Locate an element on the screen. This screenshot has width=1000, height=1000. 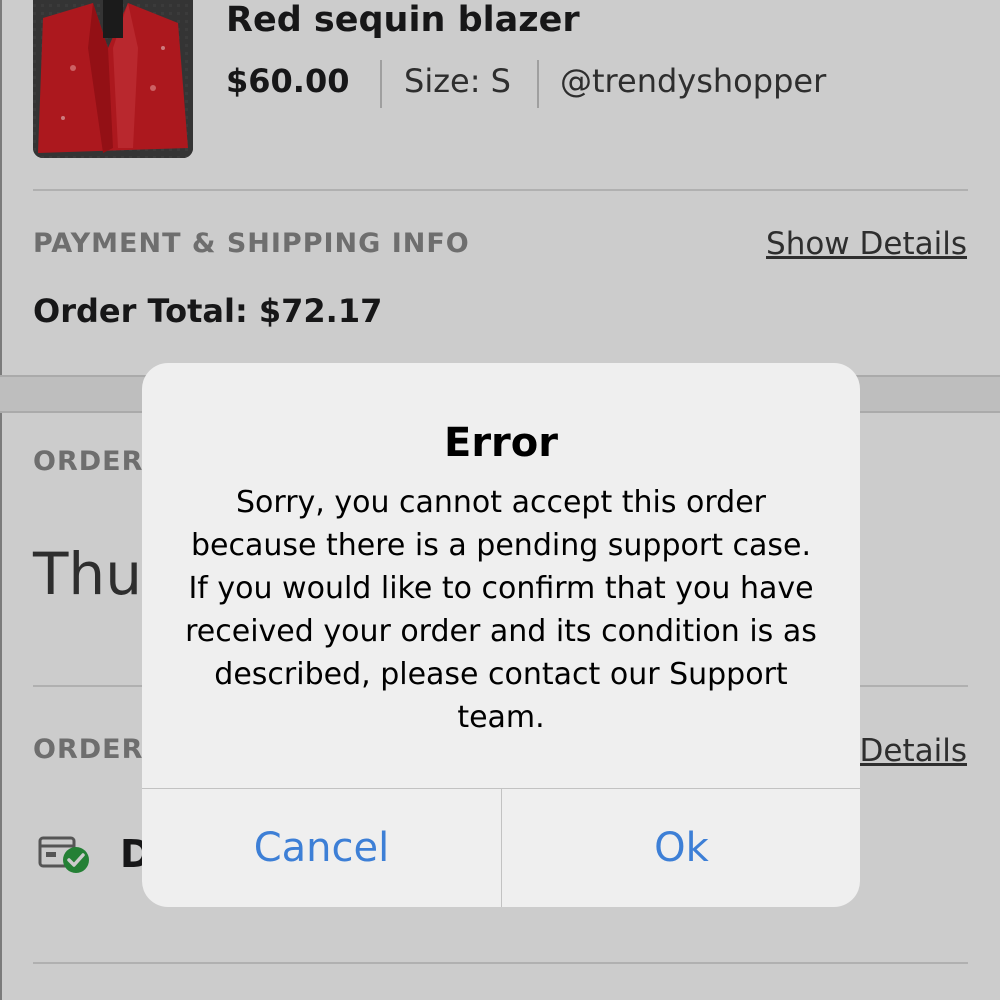
dialog-title: Error is located at coordinates (501, 443).